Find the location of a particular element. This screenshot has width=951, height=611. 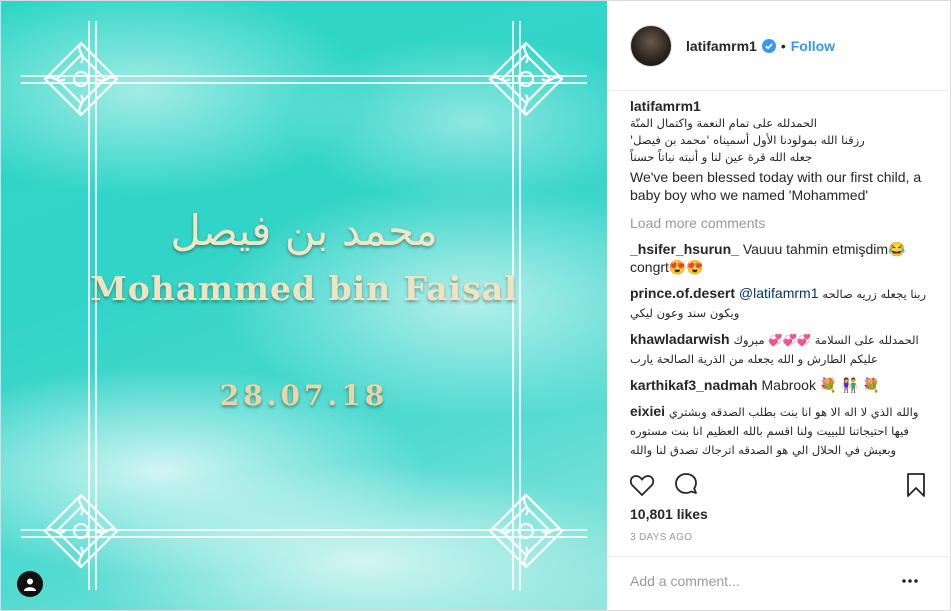

comment-input is located at coordinates (760, 581).